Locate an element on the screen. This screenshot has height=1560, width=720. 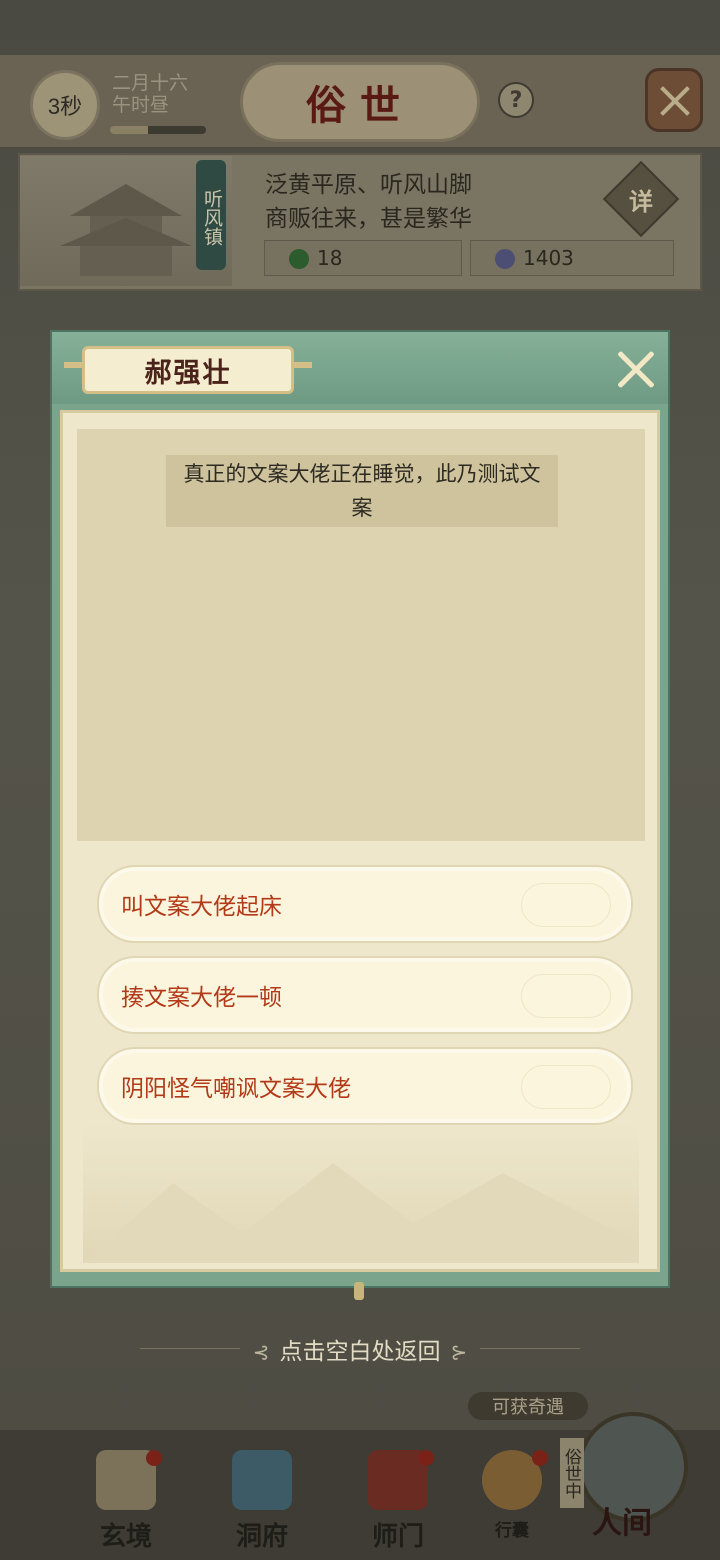
close-page-button is located at coordinates (674, 100).